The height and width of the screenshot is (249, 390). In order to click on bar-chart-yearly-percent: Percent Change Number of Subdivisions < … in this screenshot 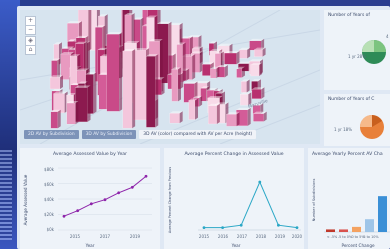, I will do `click(351, 213)`.